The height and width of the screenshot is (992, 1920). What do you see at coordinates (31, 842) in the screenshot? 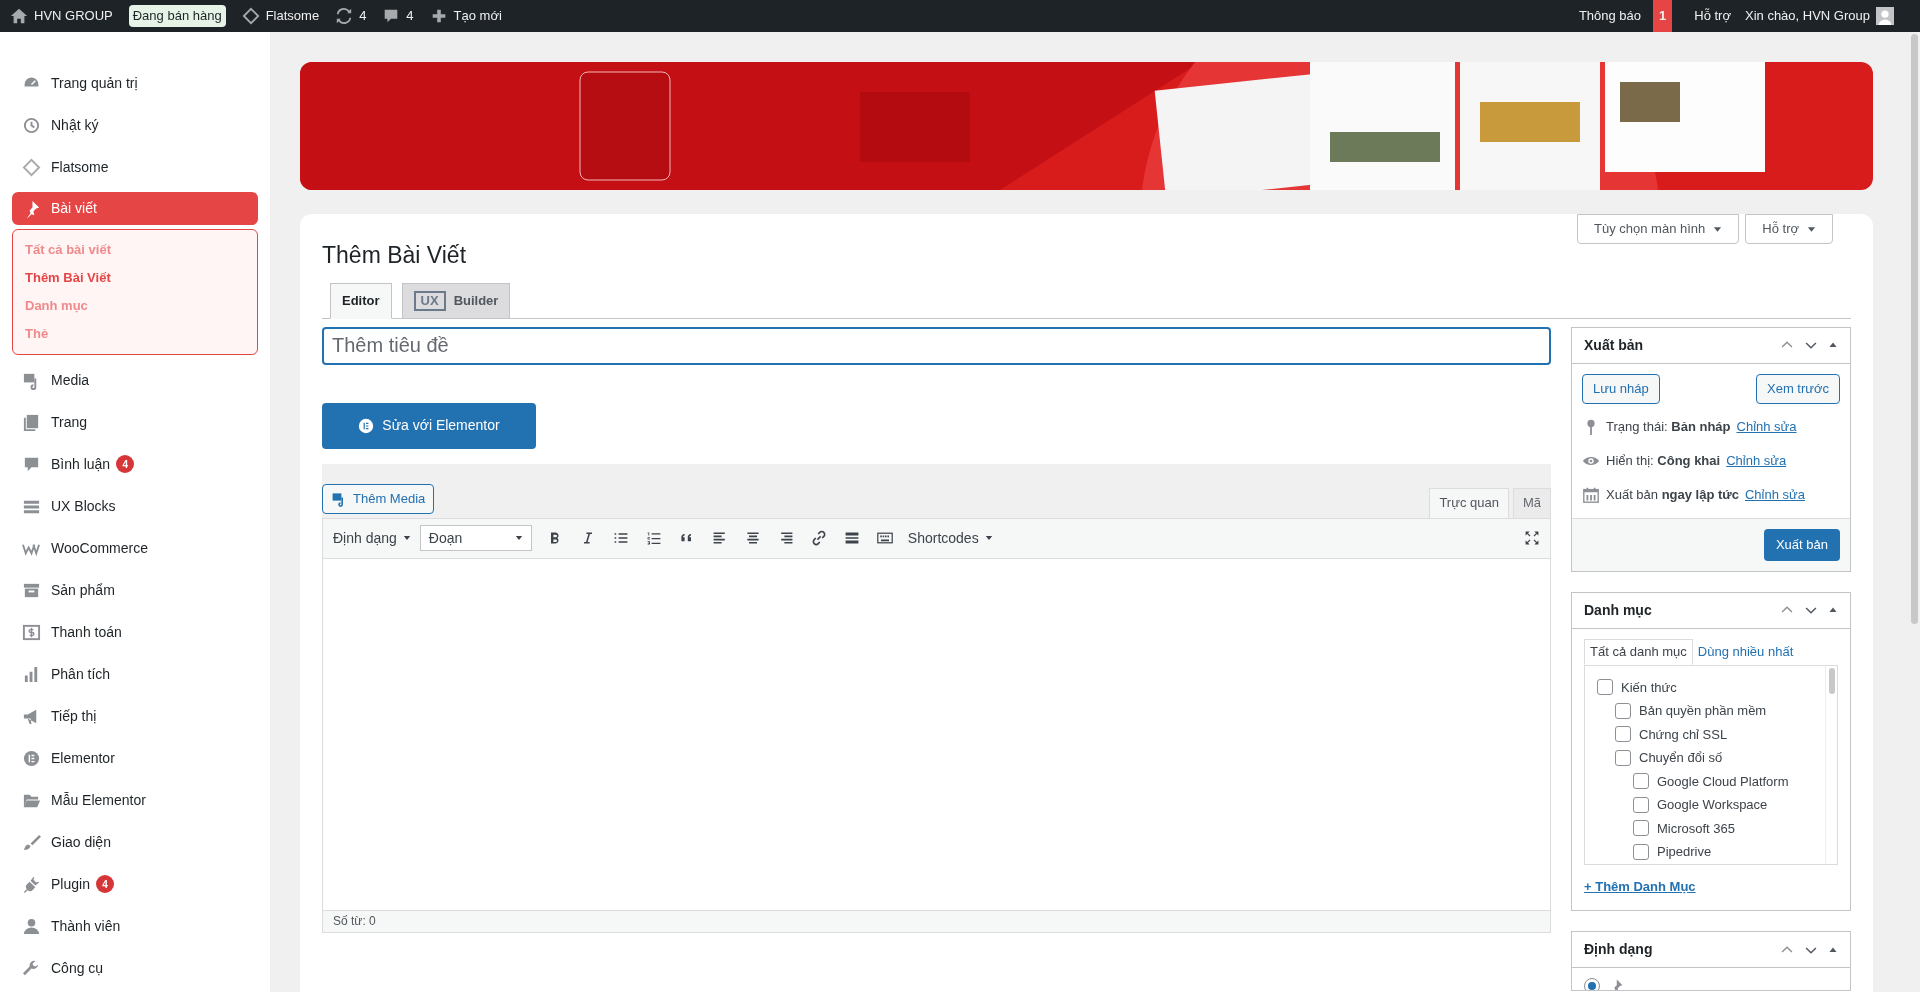
I see `brush-icon` at bounding box center [31, 842].